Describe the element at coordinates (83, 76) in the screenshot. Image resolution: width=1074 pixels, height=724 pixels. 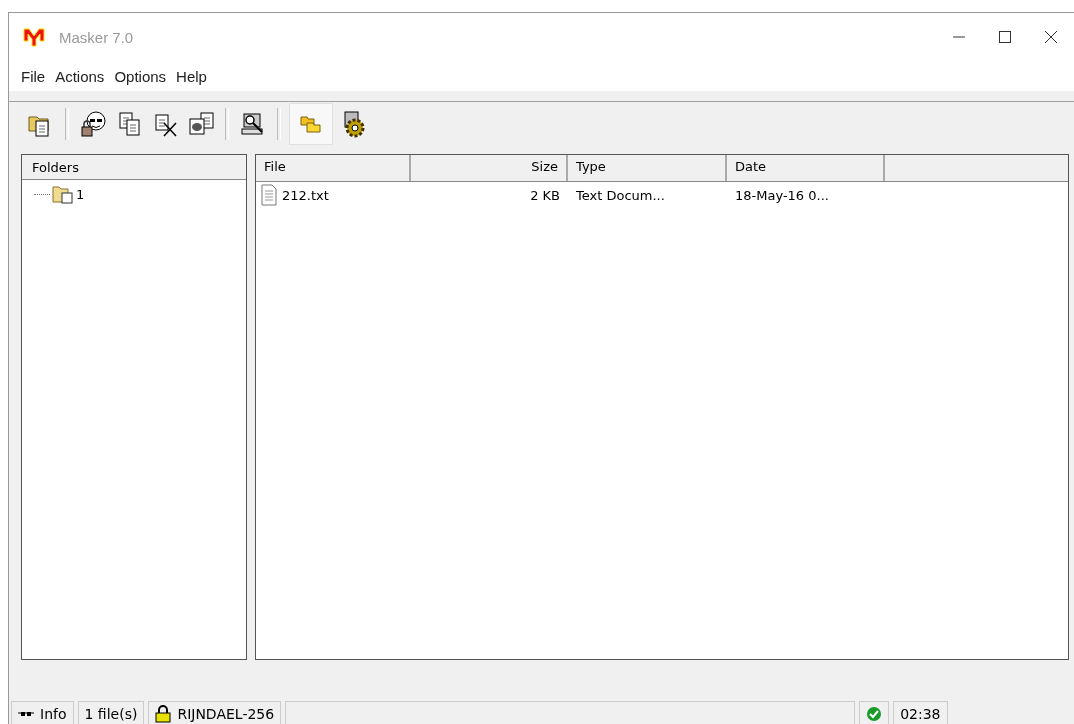
I see `menu-item: Actions` at that location.